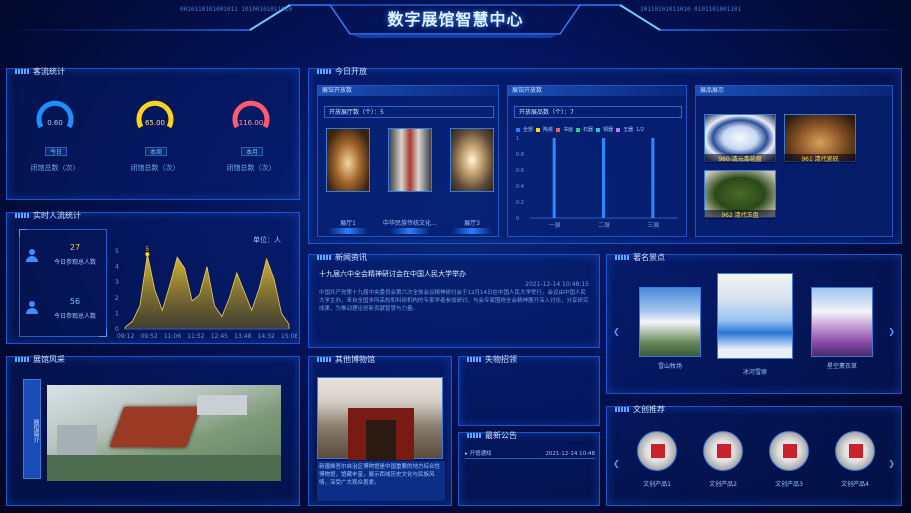  Describe the element at coordinates (74, 262) in the screenshot. I see `today-visitors-label: 今日参观总人数` at that location.